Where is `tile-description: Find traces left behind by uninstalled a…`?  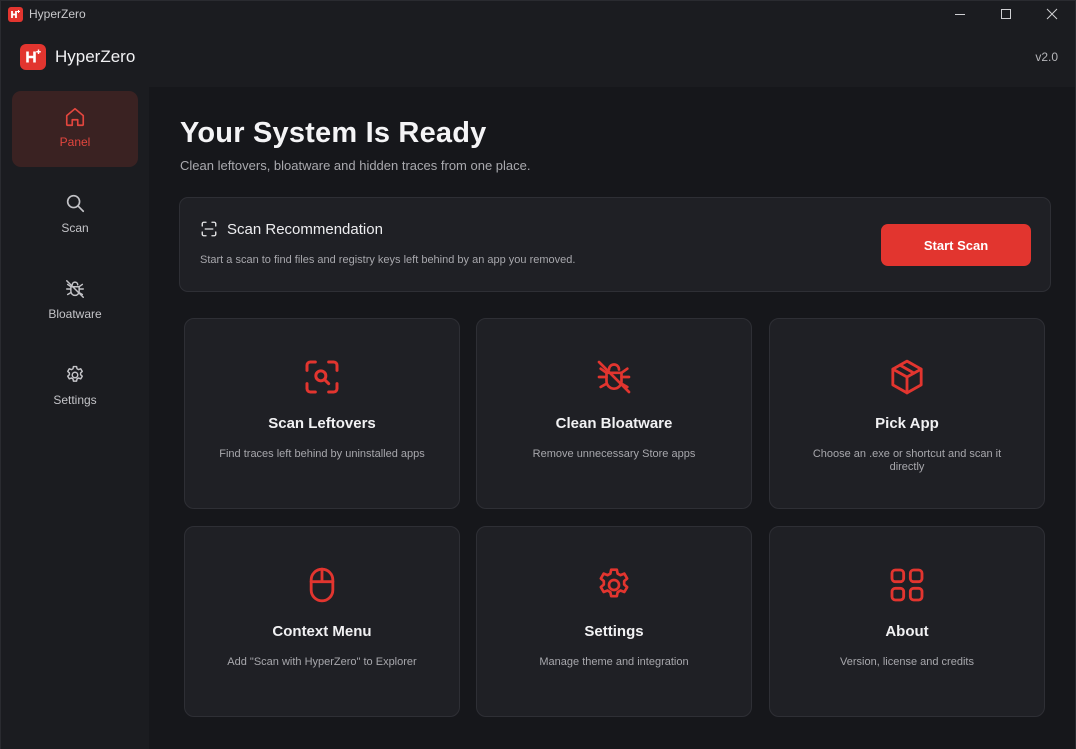 tile-description: Find traces left behind by uninstalled a… is located at coordinates (322, 454).